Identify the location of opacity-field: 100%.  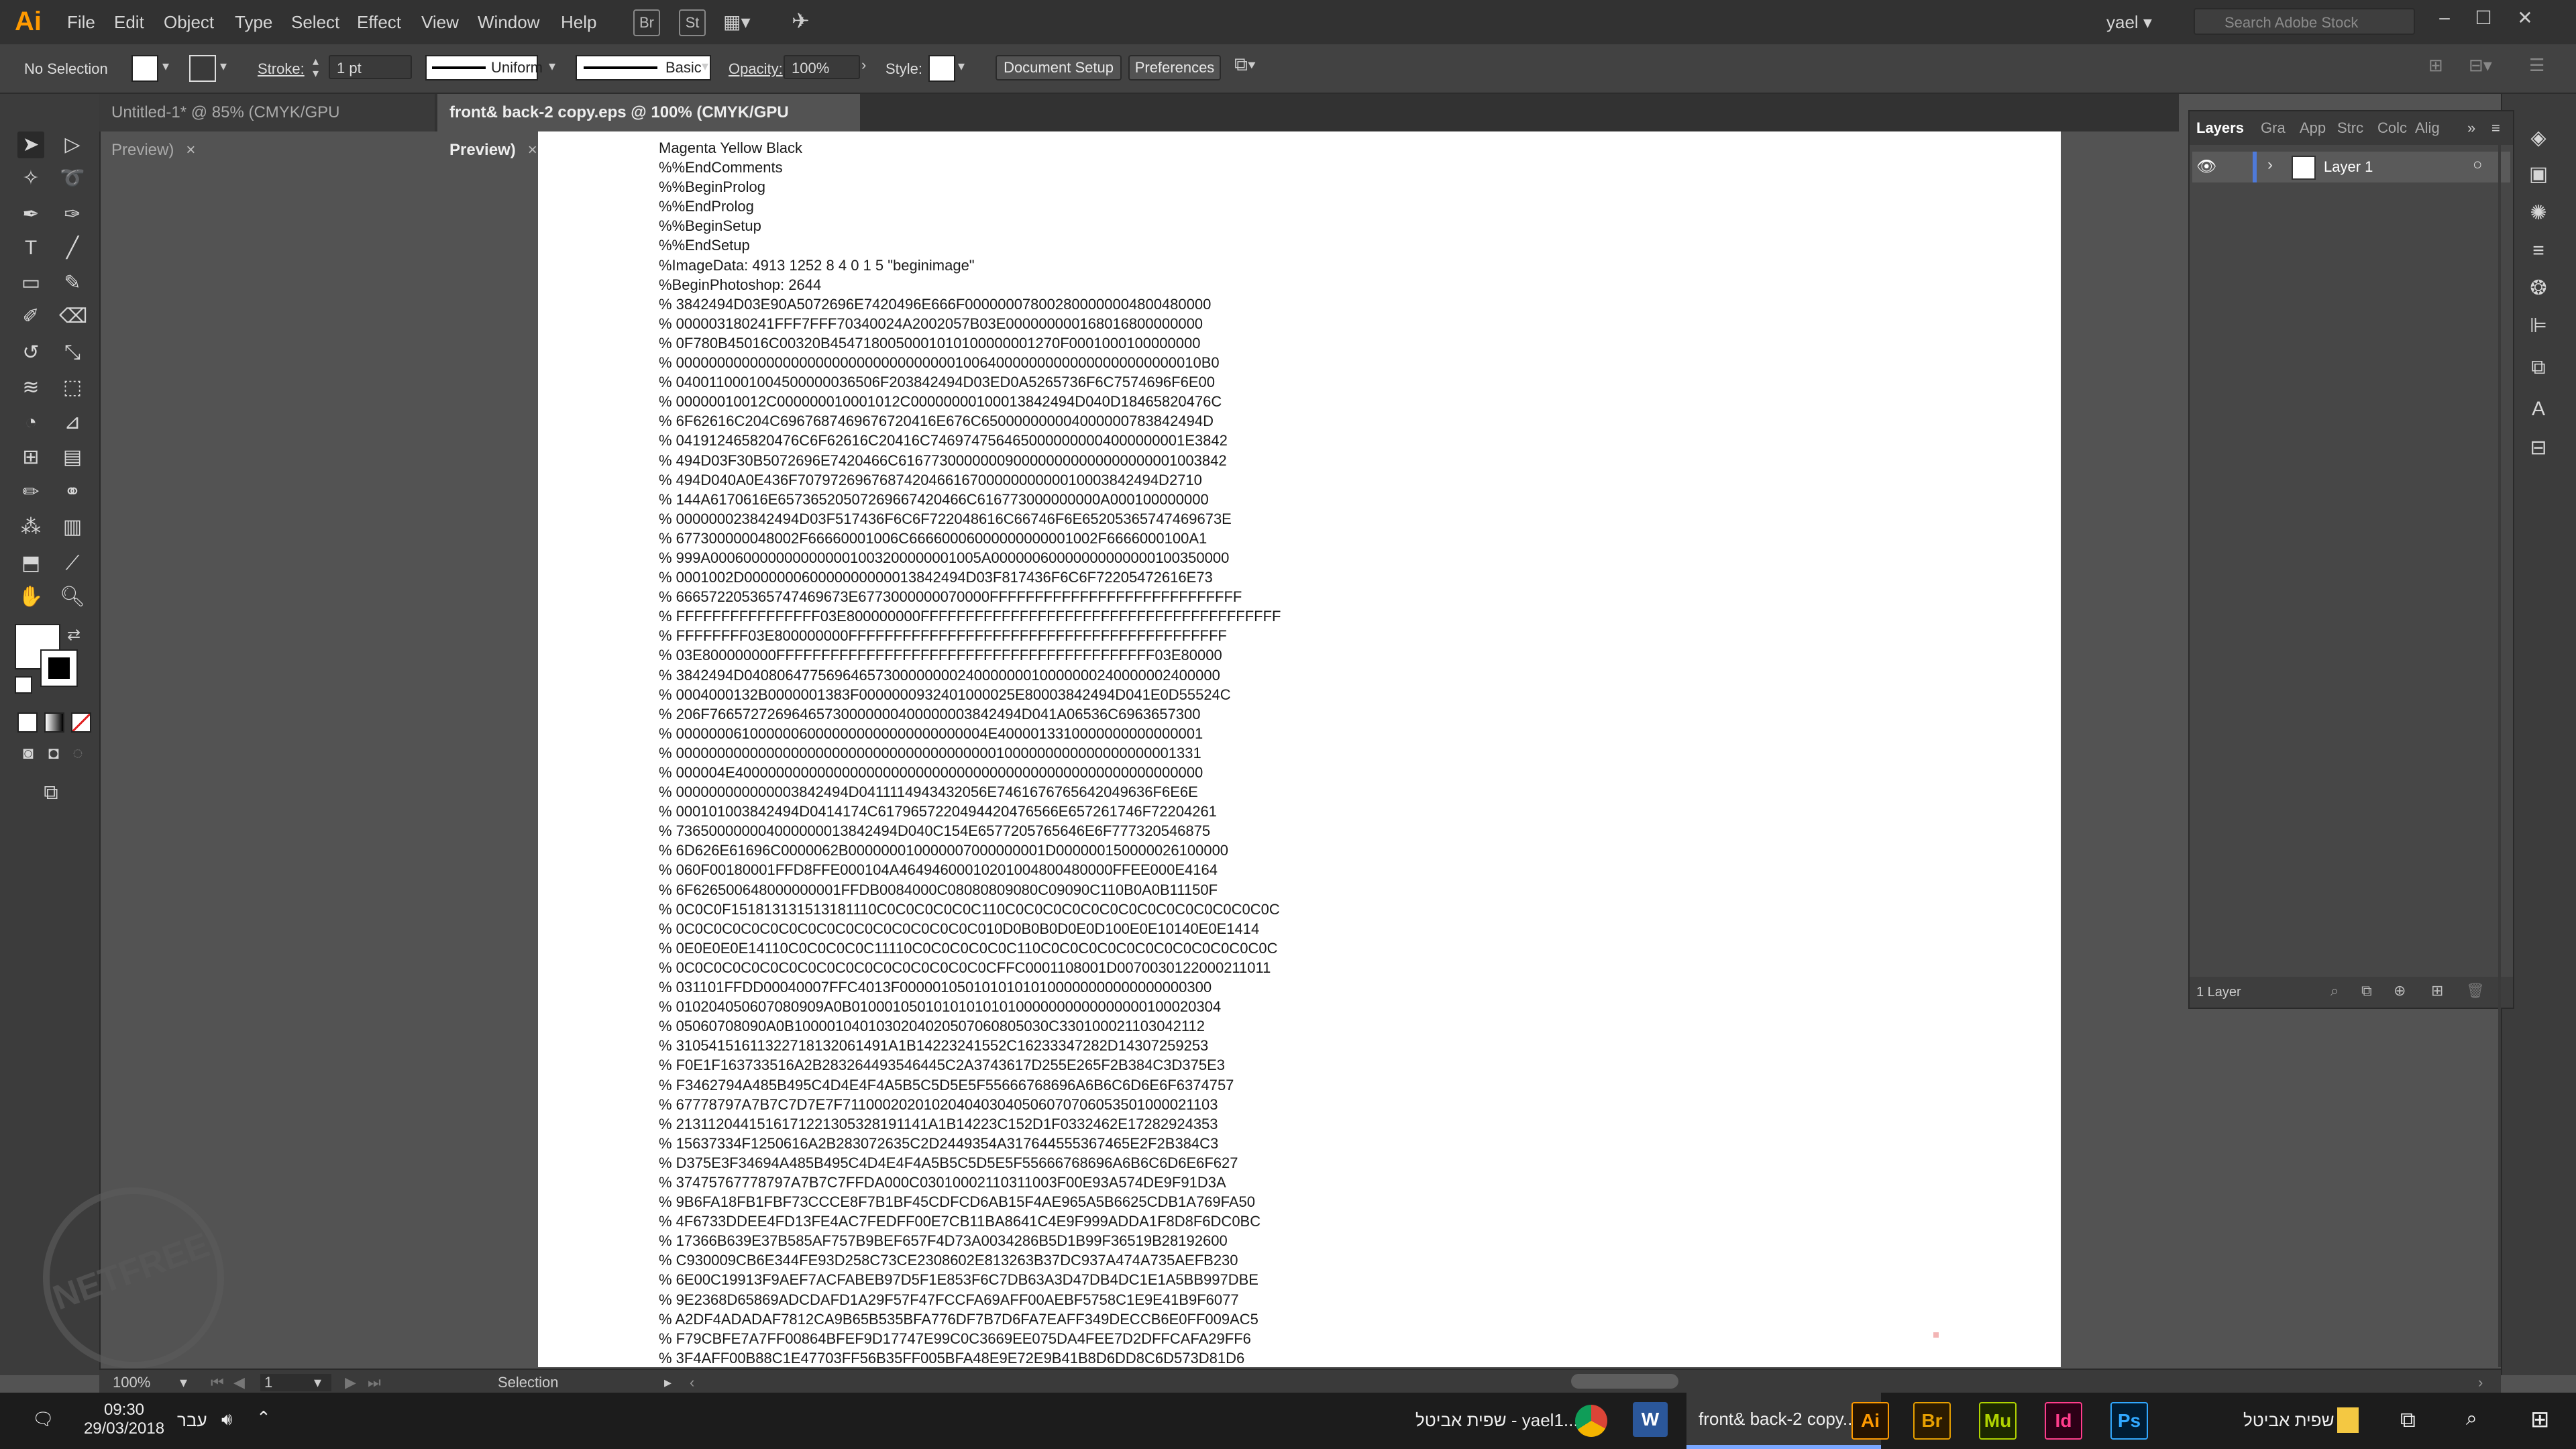
(822, 67).